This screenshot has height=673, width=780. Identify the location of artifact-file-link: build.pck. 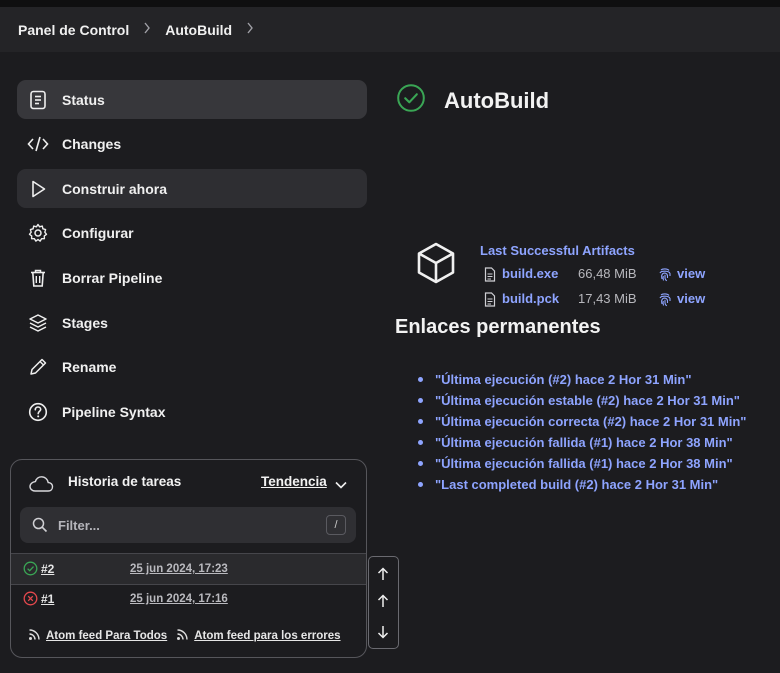
(530, 298).